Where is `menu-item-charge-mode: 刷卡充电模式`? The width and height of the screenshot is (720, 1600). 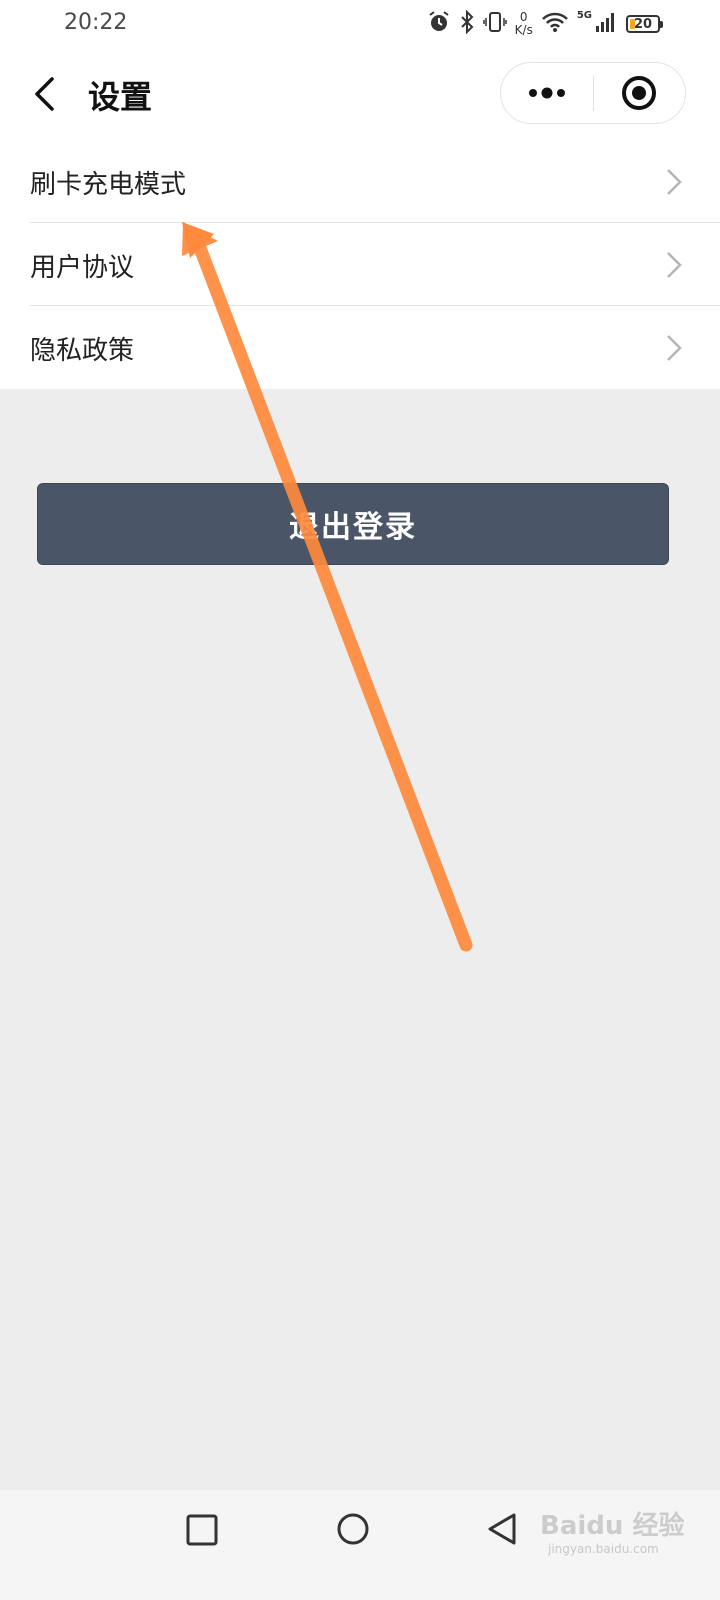 menu-item-charge-mode: 刷卡充电模式 is located at coordinates (360, 181).